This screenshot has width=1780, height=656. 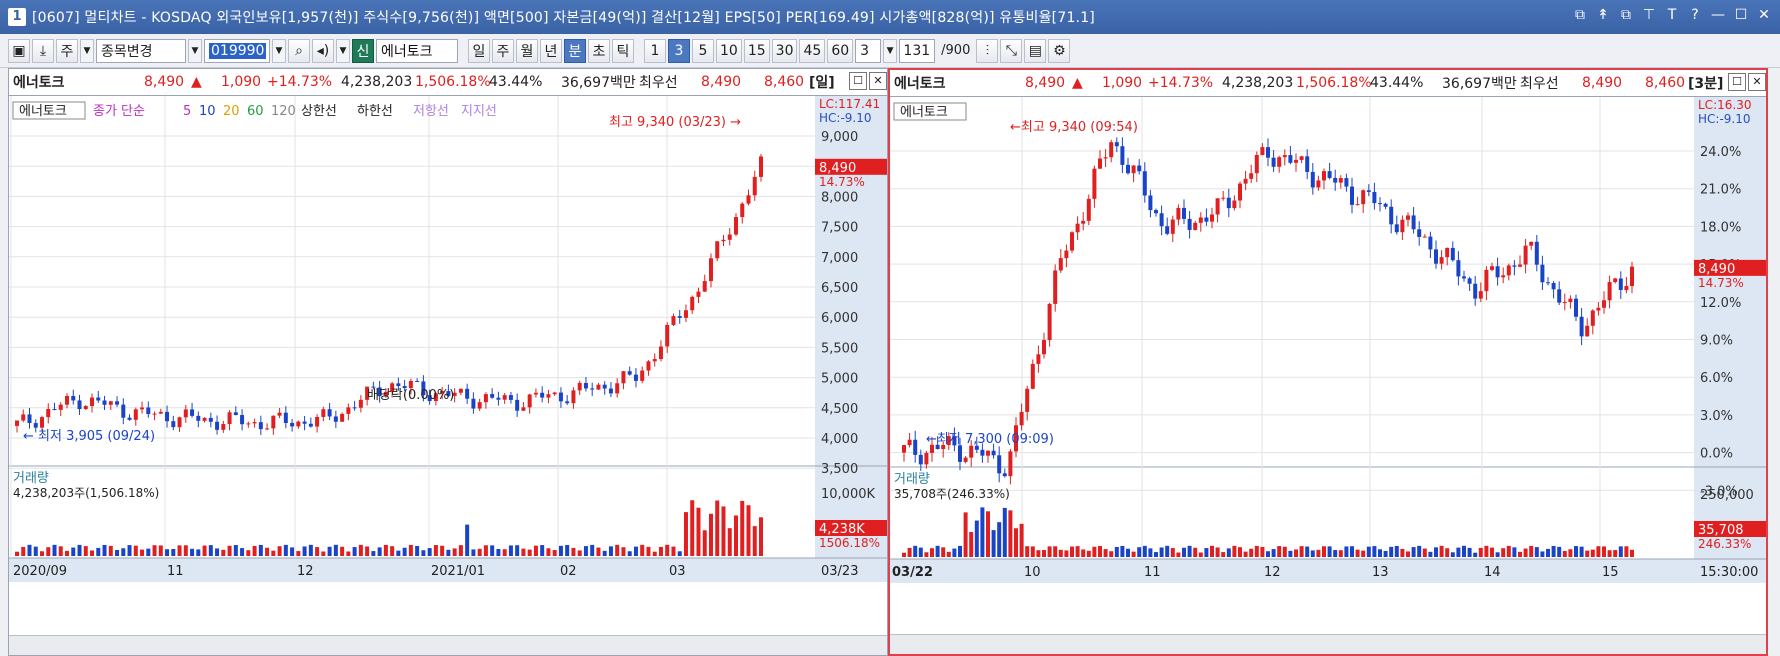 I want to click on interval-45-button: 45, so click(x=812, y=50).